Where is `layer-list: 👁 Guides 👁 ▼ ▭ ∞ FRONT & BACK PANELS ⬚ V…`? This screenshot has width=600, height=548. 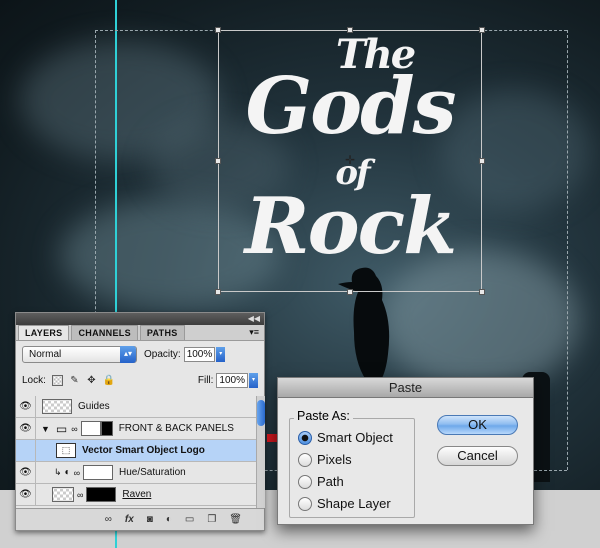
layer-list: 👁 Guides 👁 ▼ ▭ ∞ FRONT & BACK PANELS ⬚ V… is located at coordinates (136, 452).